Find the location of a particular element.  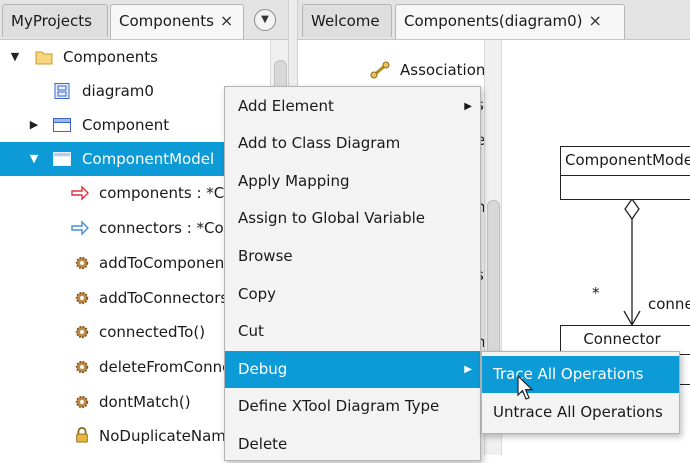

association-icon is located at coordinates (380, 70).